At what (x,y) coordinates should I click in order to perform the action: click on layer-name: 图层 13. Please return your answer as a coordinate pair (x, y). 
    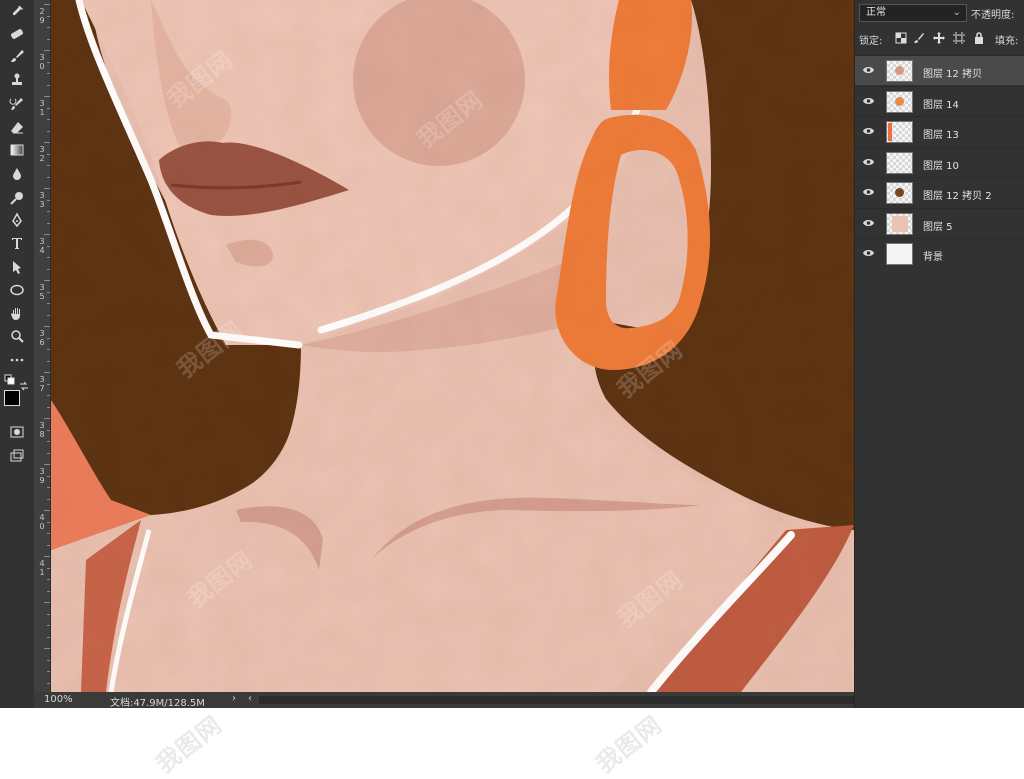
    Looking at the image, I should click on (941, 135).